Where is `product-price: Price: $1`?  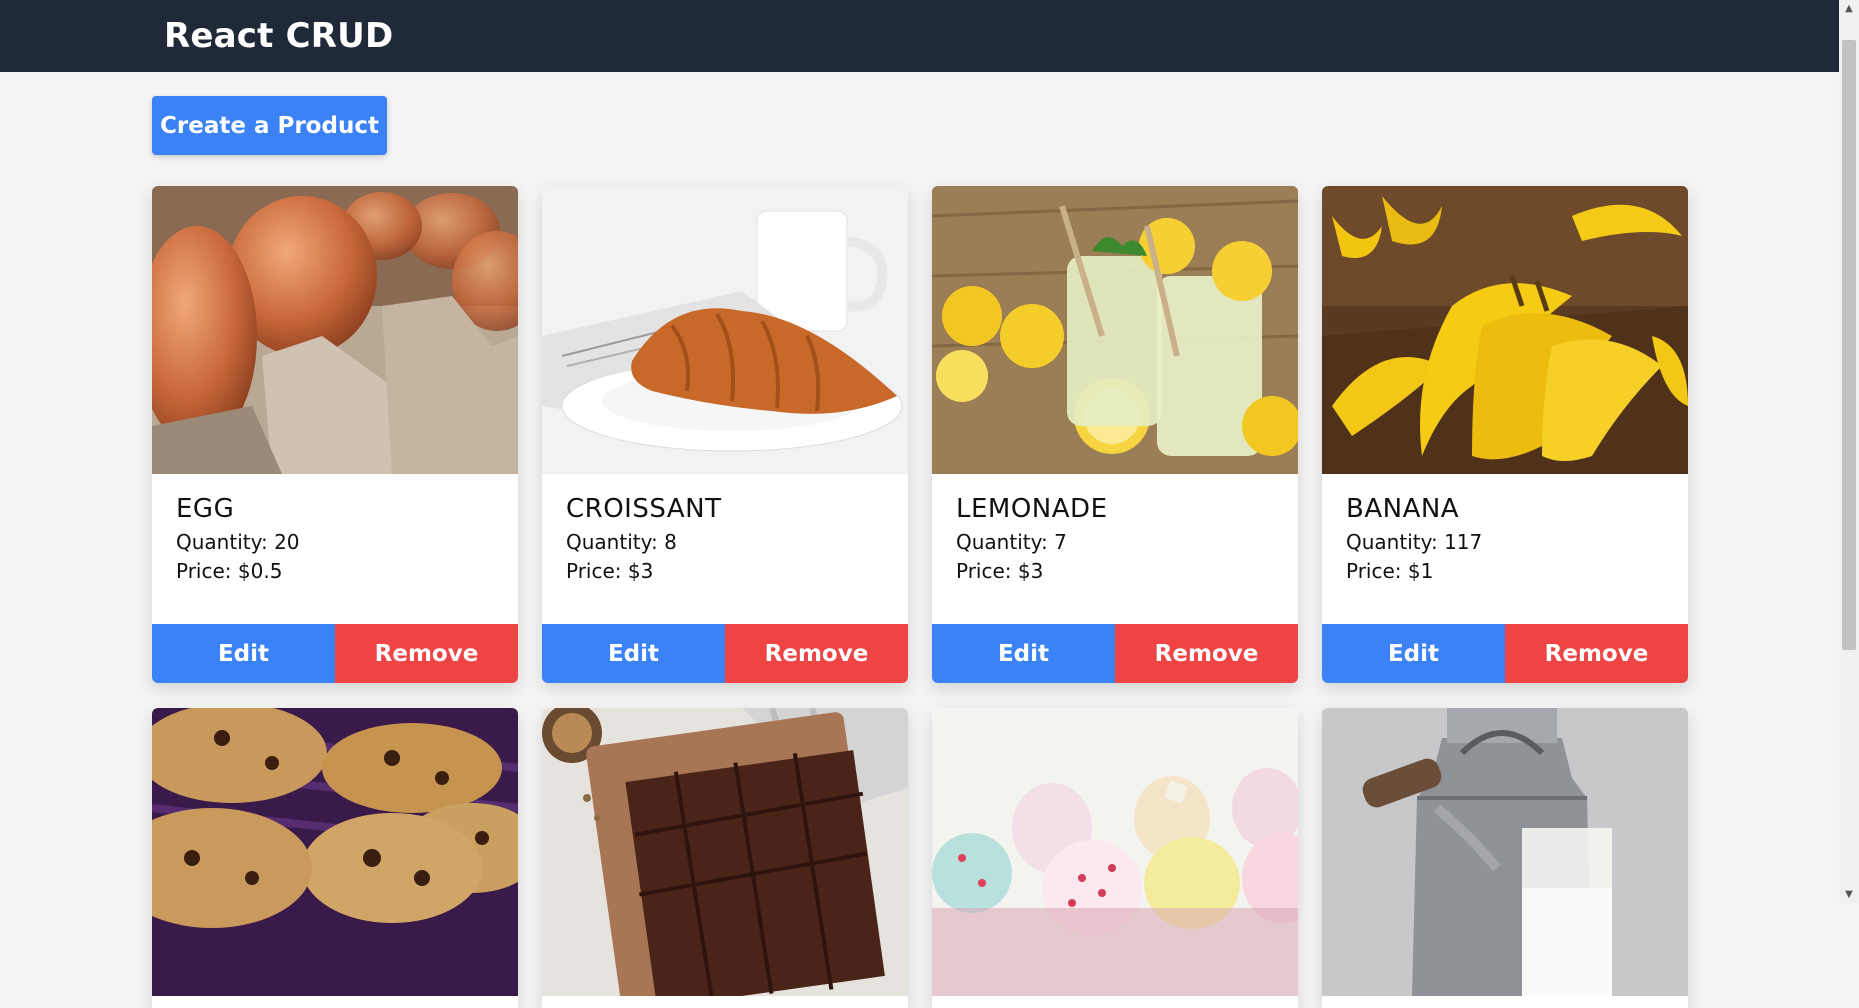
product-price: Price: $1 is located at coordinates (1390, 571).